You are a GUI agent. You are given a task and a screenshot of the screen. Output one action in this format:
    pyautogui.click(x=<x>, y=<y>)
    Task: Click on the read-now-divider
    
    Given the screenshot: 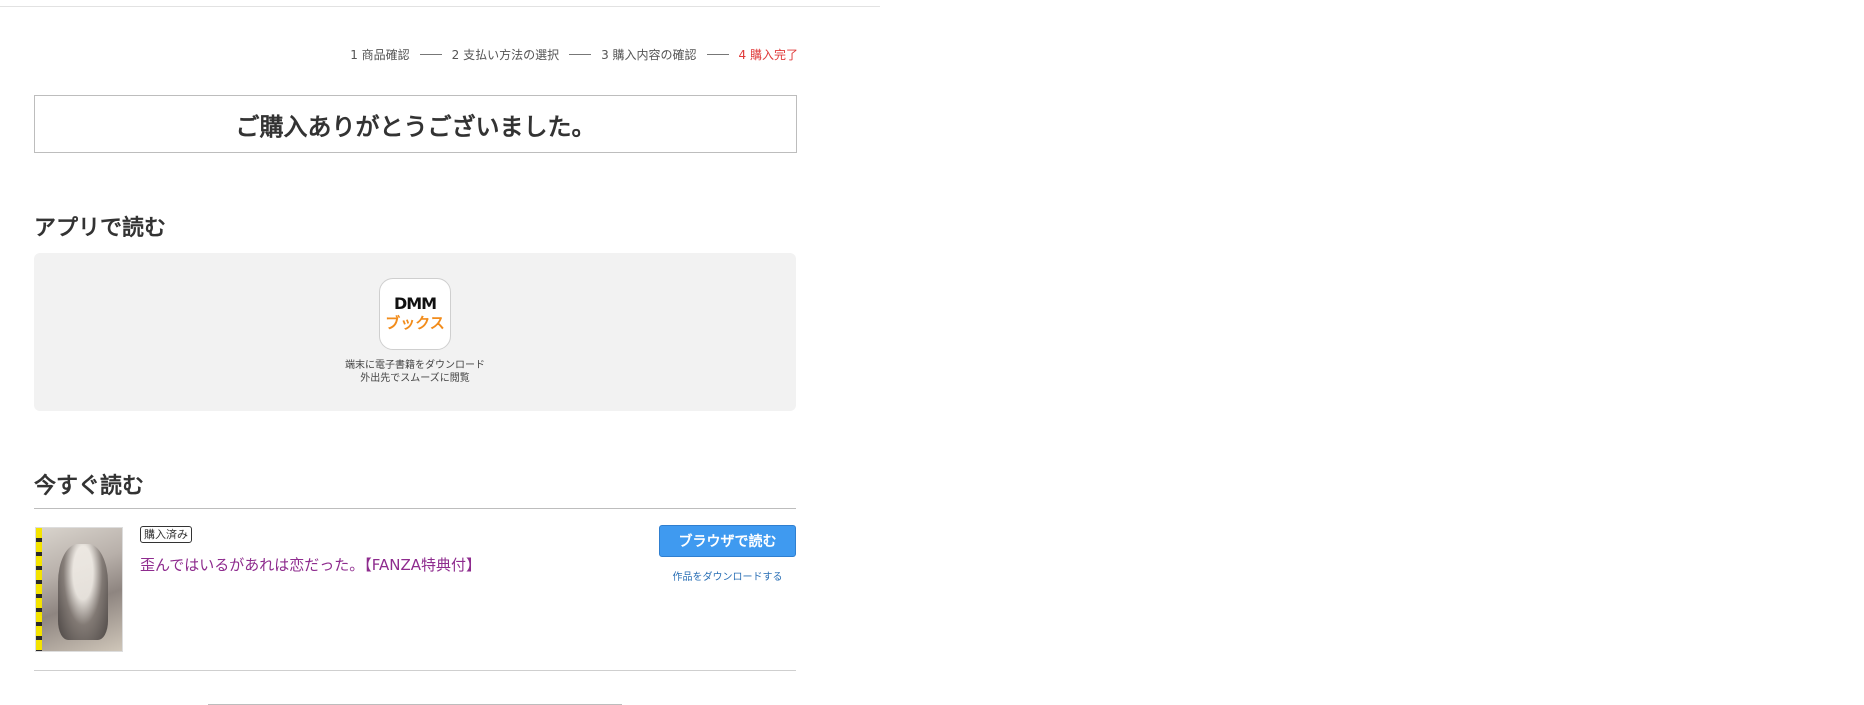 What is the action you would take?
    pyautogui.click(x=415, y=508)
    